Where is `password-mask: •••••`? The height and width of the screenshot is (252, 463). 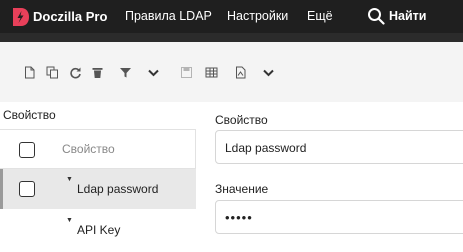
password-mask: ••••• is located at coordinates (239, 217).